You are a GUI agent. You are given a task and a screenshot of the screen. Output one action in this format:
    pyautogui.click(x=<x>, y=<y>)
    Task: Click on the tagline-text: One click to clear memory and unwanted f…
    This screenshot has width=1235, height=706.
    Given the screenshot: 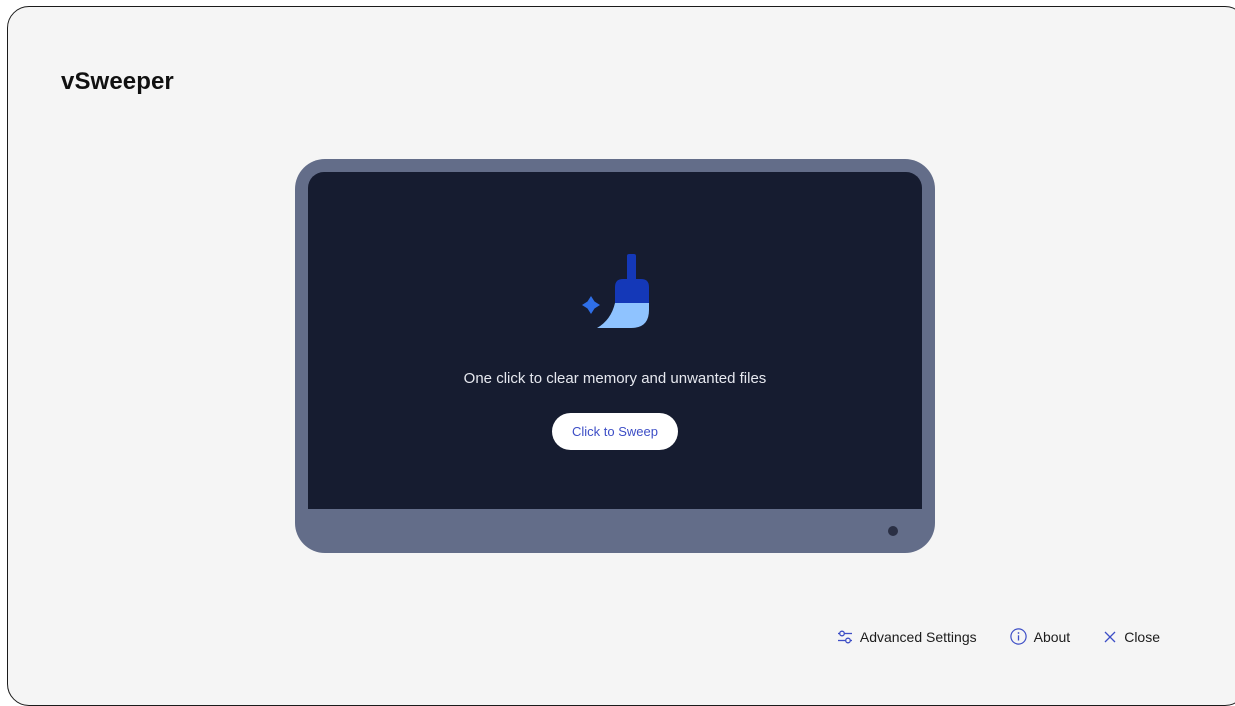 What is the action you would take?
    pyautogui.click(x=615, y=378)
    